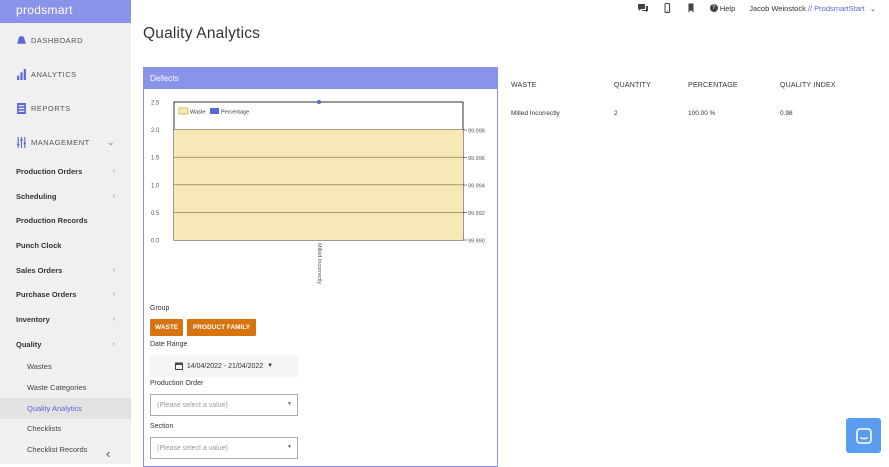 This screenshot has width=889, height=467. Describe the element at coordinates (155, 242) in the screenshot. I see `y-tick-label: 0.0` at that location.